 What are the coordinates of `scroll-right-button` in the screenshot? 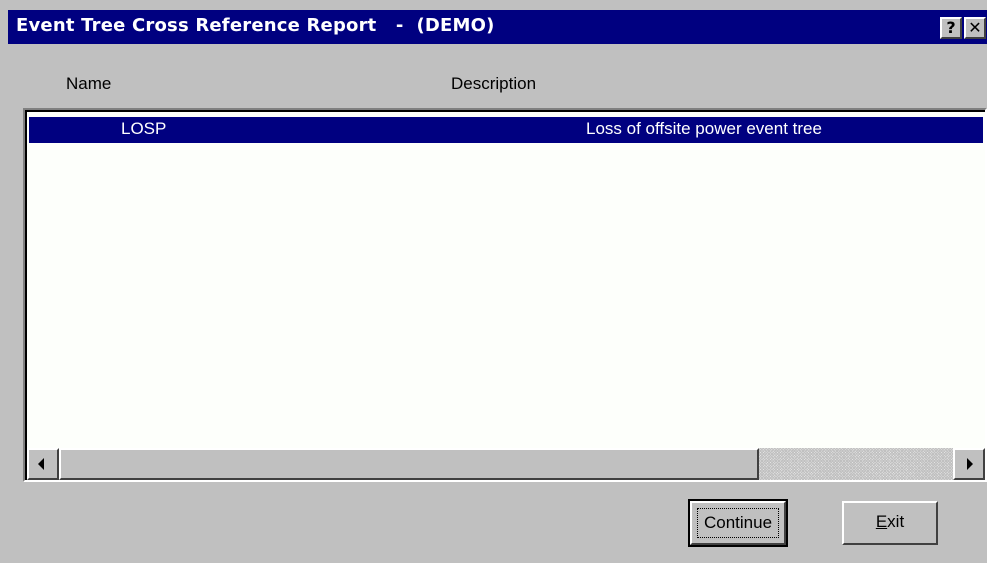 It's located at (969, 464).